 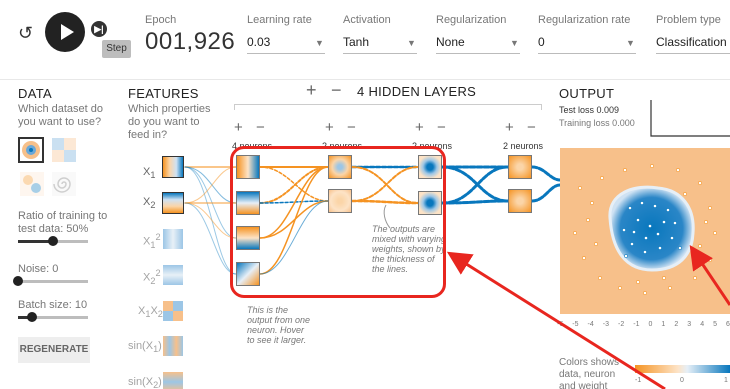 What do you see at coordinates (709, 275) in the screenshot?
I see `arrow-to-output` at bounding box center [709, 275].